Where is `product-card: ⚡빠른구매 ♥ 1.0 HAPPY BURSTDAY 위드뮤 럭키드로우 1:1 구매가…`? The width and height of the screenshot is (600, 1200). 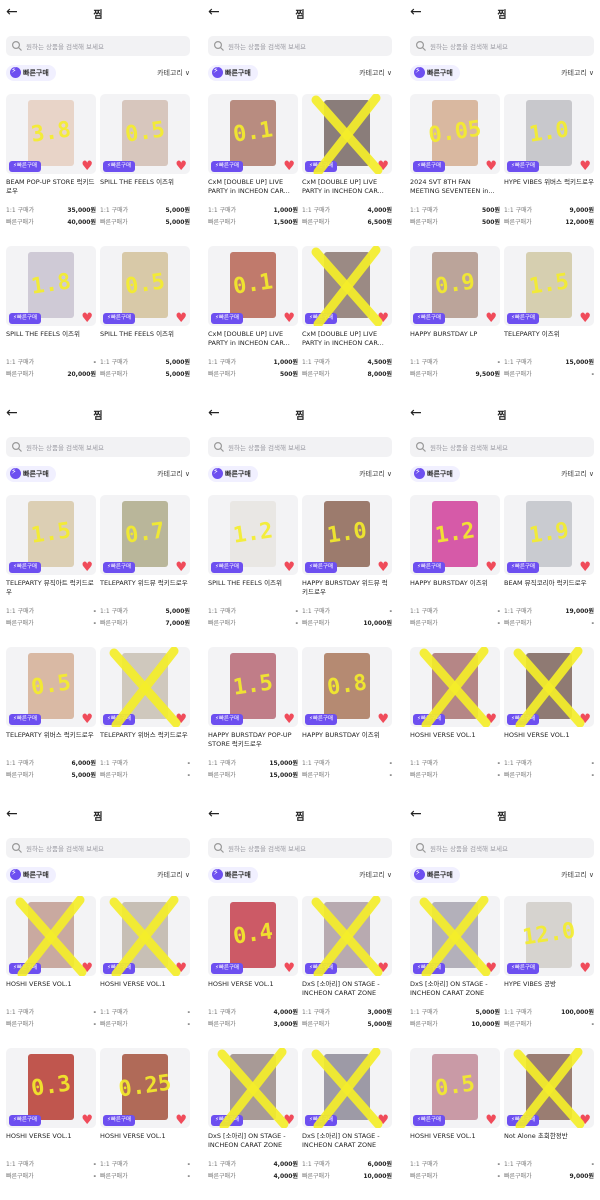
product-card: ⚡빠른구매 ♥ 1.0 HAPPY BURSTDAY 위드뮤 럭키드로우 1:1 구매가… is located at coordinates (347, 568).